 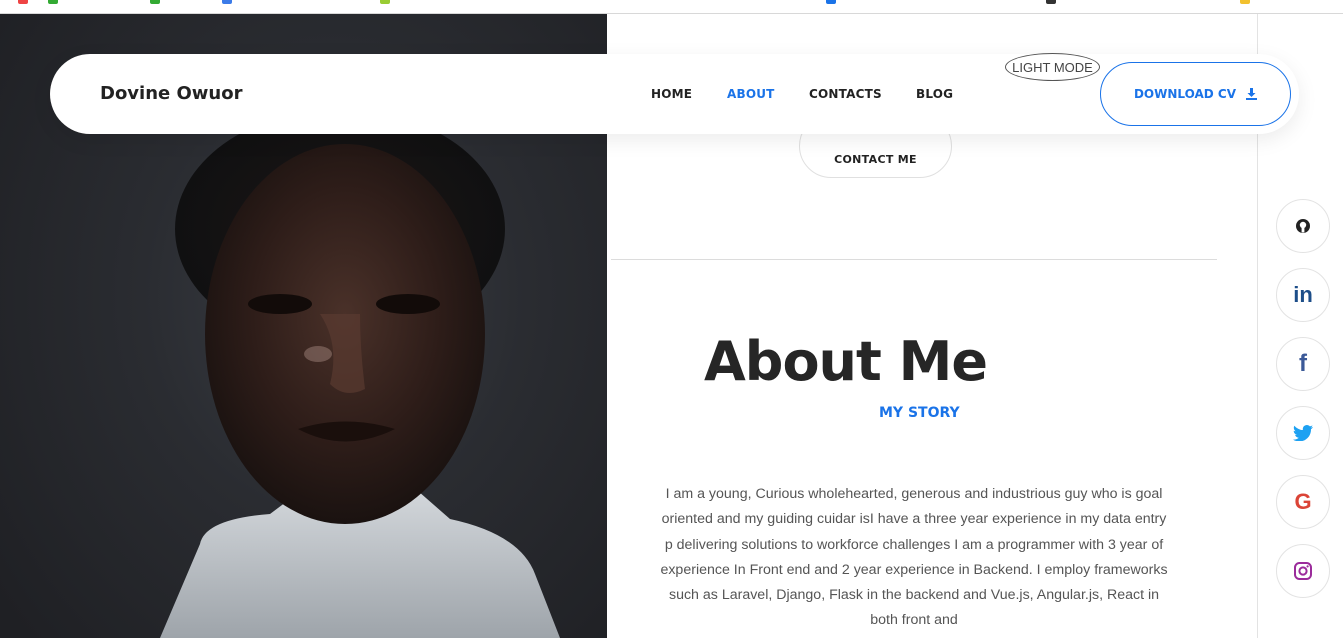 What do you see at coordinates (1303, 571) in the screenshot?
I see `instagram-icon` at bounding box center [1303, 571].